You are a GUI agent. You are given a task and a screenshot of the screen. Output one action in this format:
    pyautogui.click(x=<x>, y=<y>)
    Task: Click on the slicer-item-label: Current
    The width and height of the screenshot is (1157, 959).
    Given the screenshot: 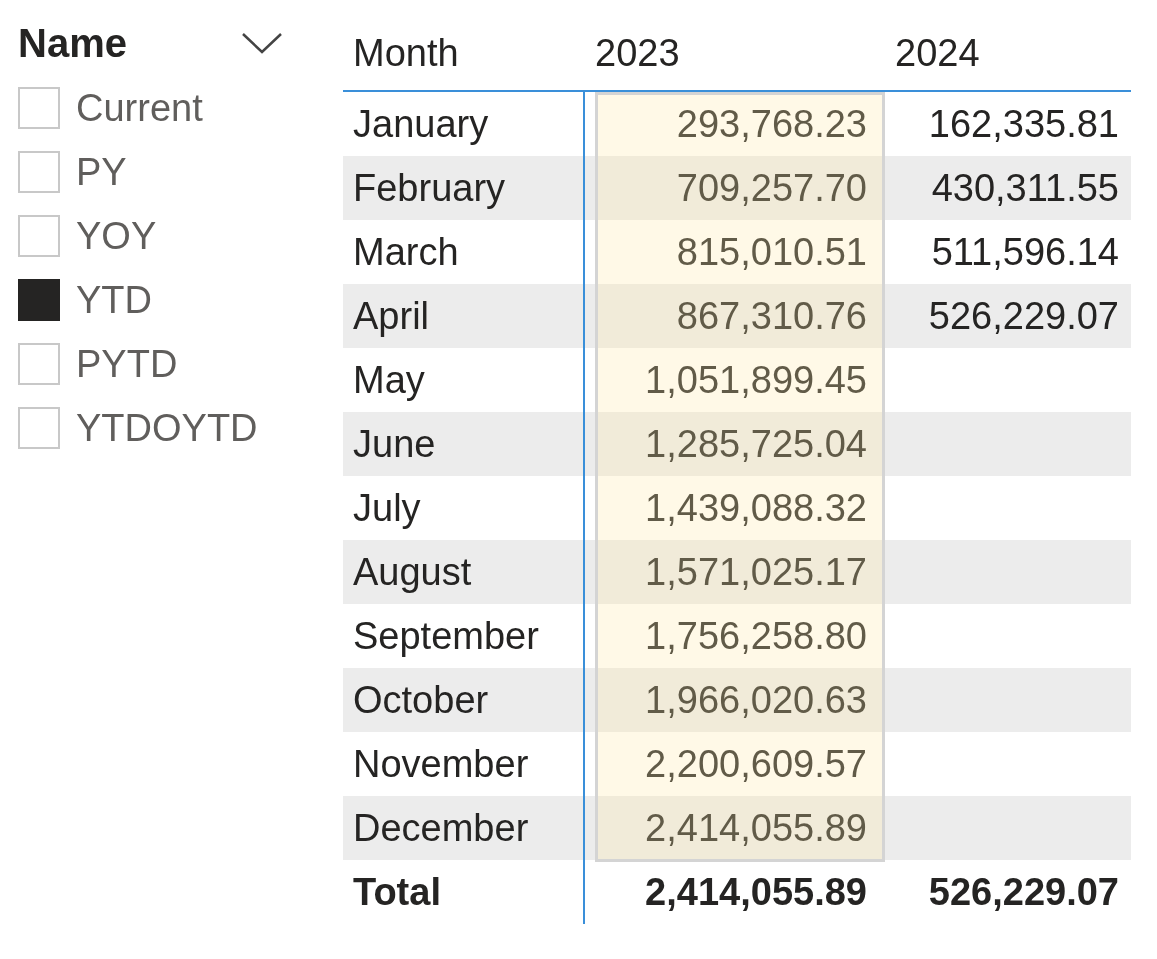 What is the action you would take?
    pyautogui.click(x=139, y=108)
    